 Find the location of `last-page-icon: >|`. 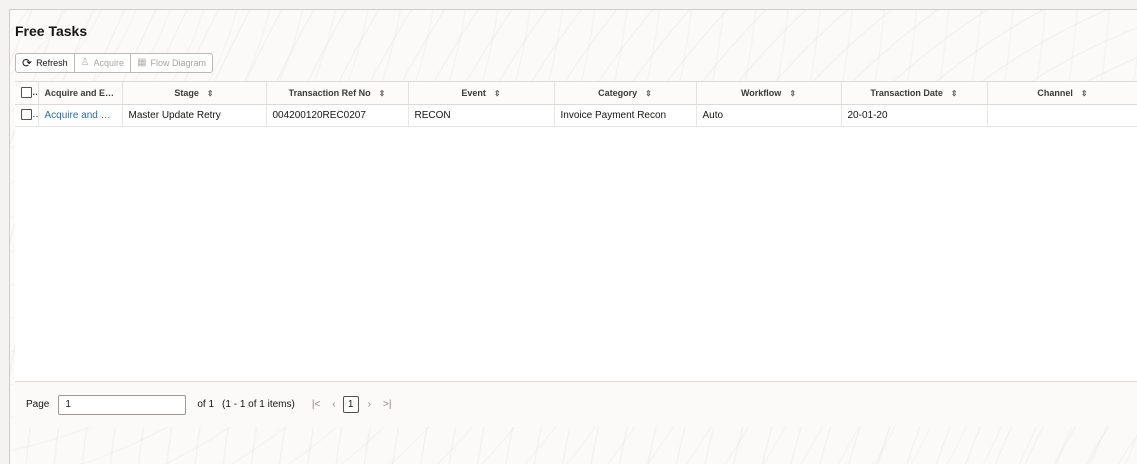

last-page-icon: >| is located at coordinates (387, 404).